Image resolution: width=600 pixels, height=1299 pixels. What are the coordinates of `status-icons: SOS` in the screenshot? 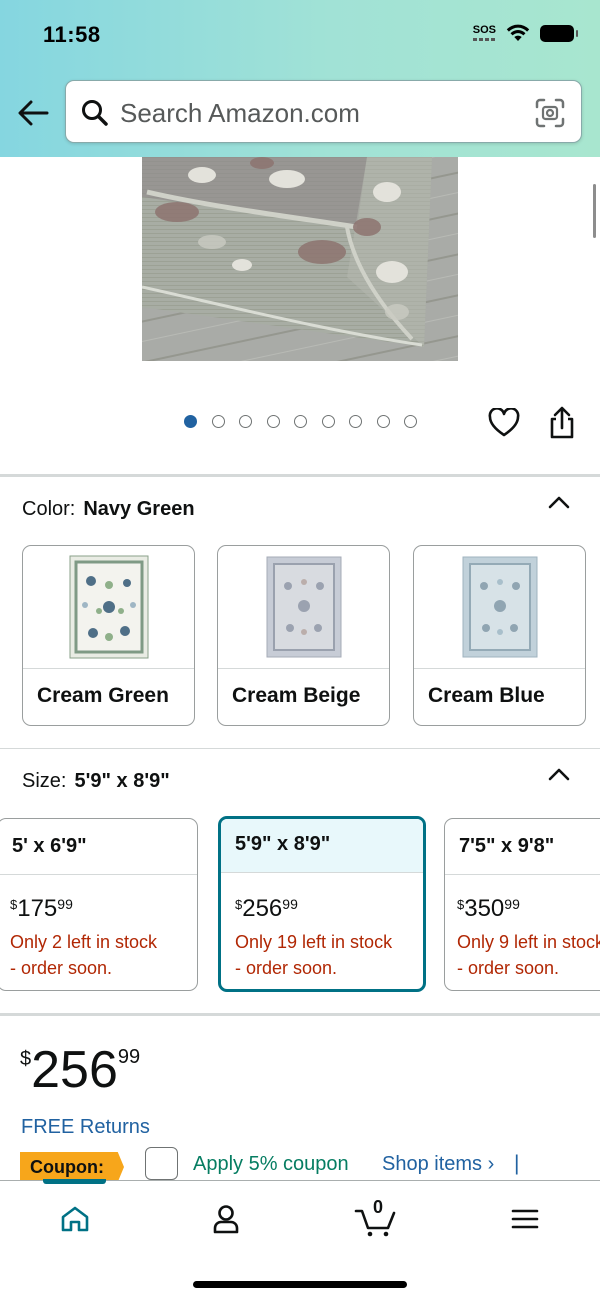 It's located at (525, 33).